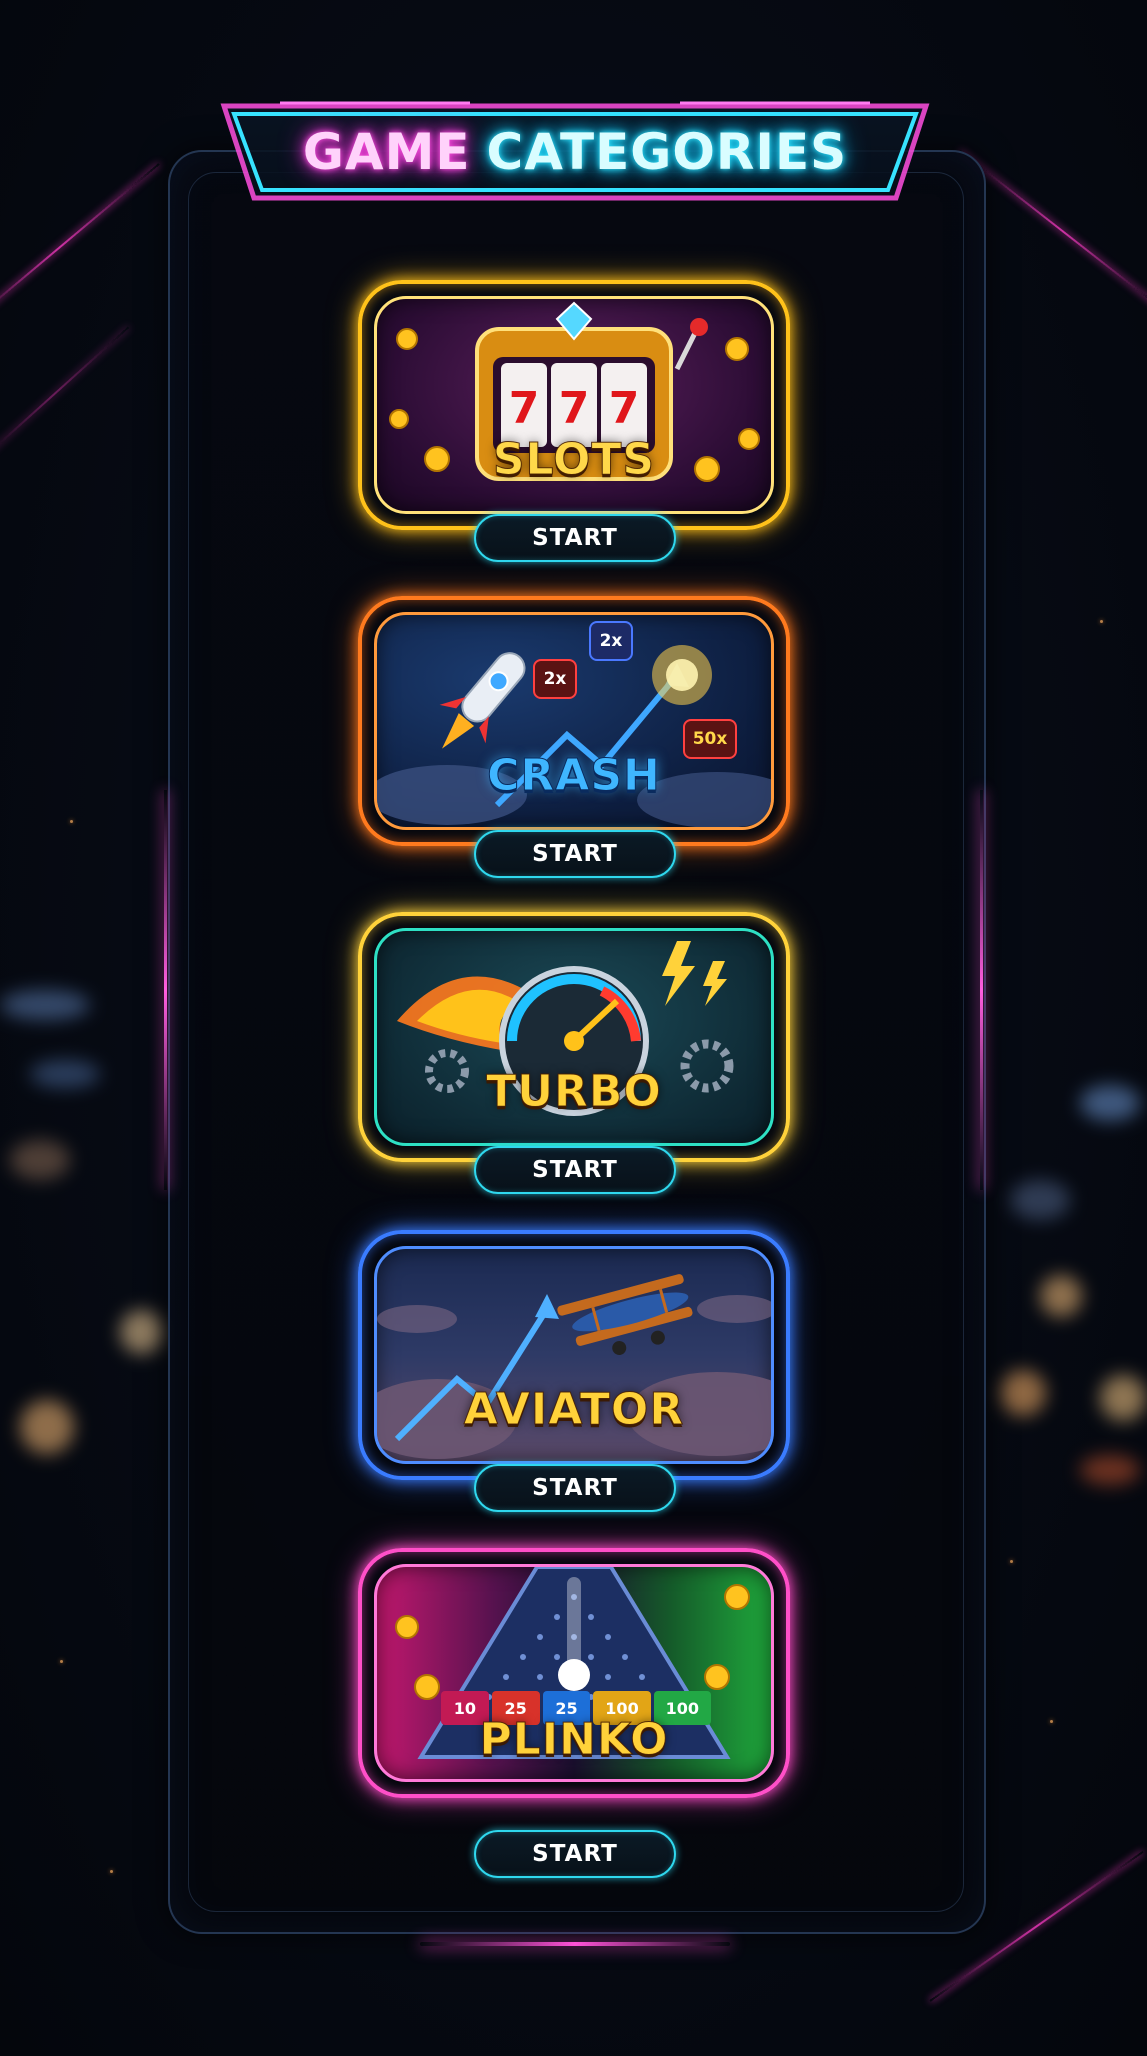 The width and height of the screenshot is (1147, 2056). Describe the element at coordinates (574, 460) in the screenshot. I see `game-title: SLOTS` at that location.